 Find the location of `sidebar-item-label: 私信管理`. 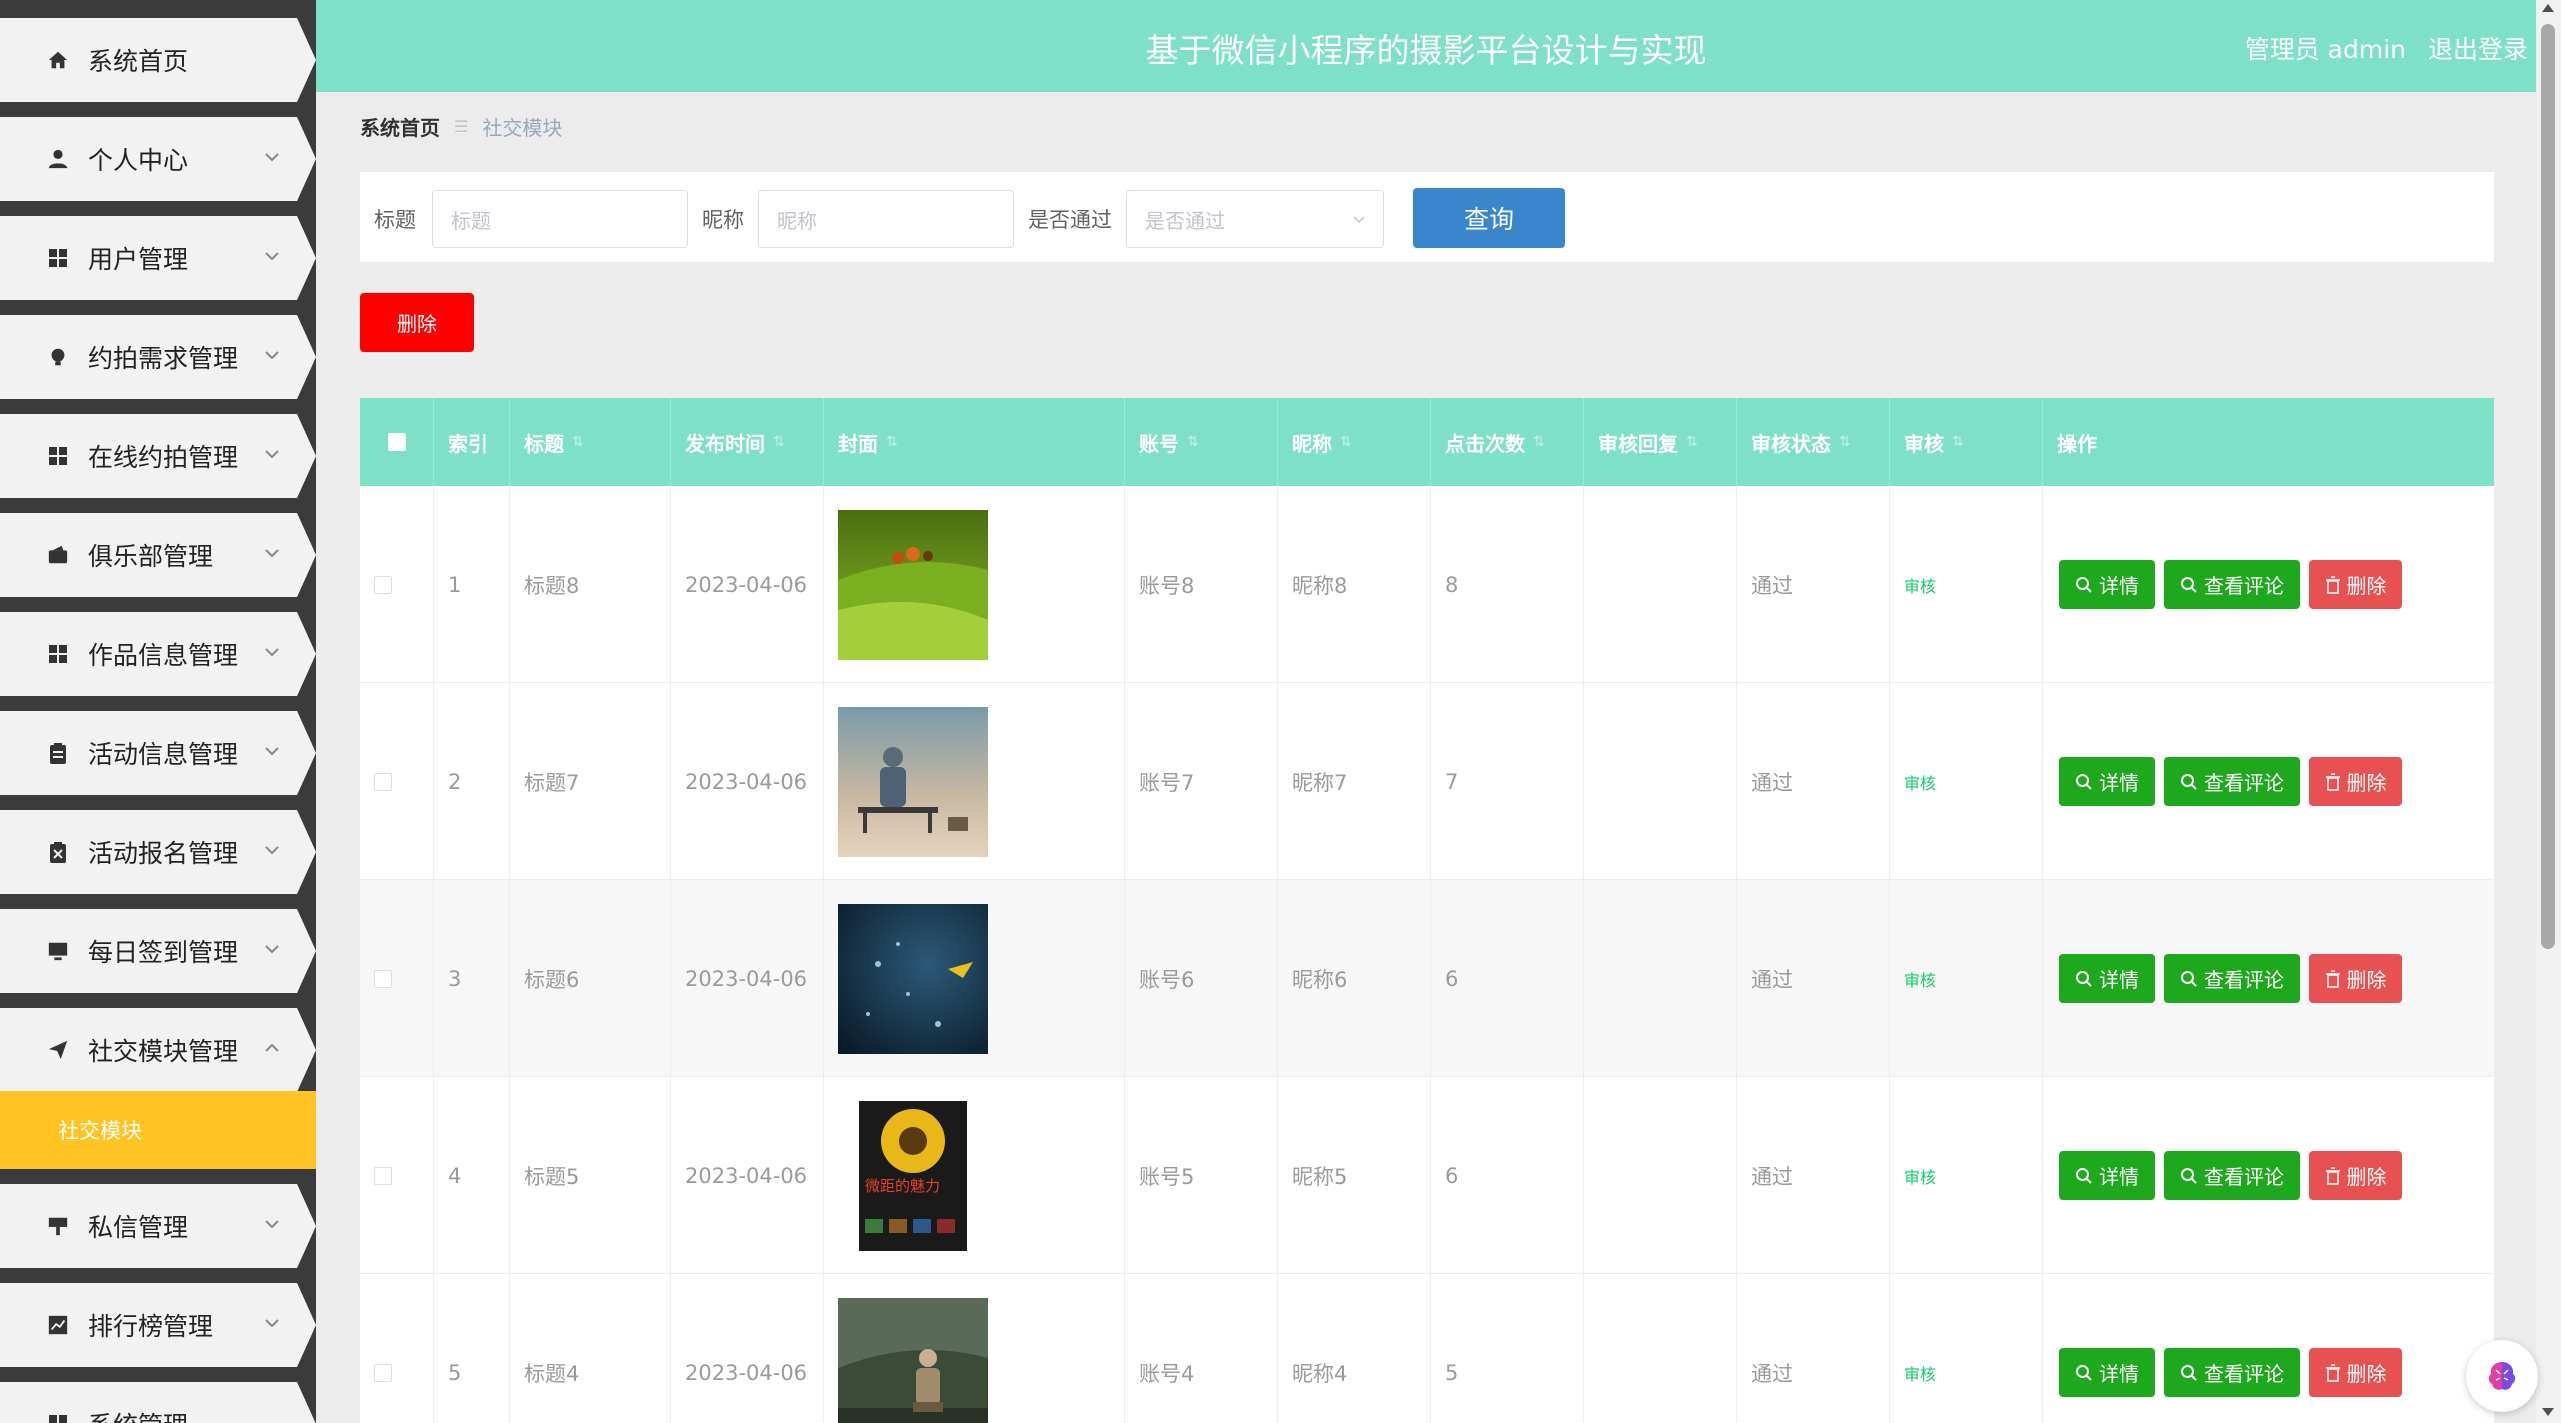

sidebar-item-label: 私信管理 is located at coordinates (138, 1227).